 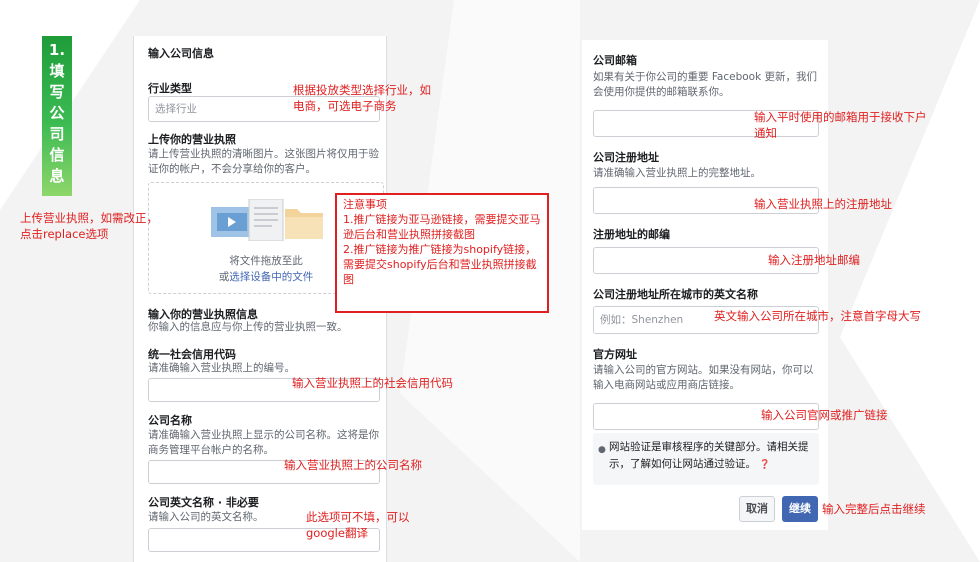 I want to click on license-info-help: 你输入的信息应与你上传的营业执照一致。, so click(x=248, y=327).